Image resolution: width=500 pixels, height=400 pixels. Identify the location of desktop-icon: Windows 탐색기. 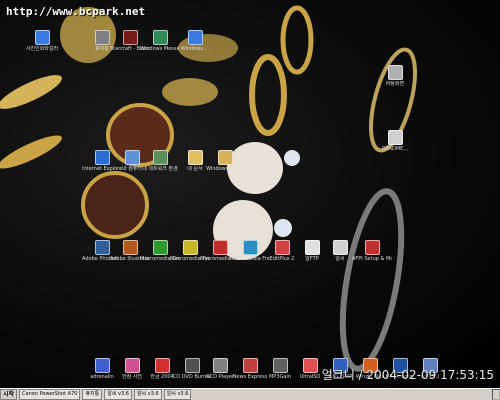
(225, 161).